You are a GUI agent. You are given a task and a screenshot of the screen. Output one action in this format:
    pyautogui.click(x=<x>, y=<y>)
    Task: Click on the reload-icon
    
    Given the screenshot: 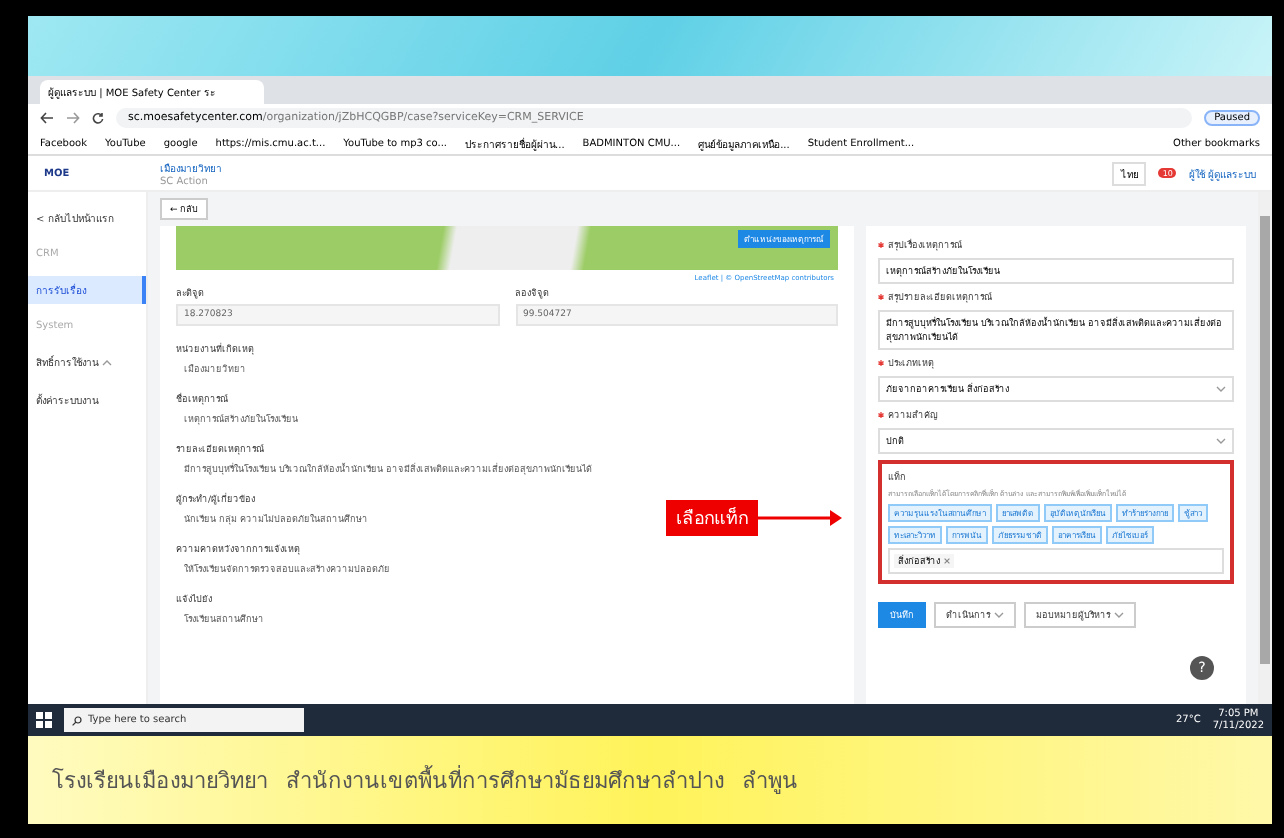 What is the action you would take?
    pyautogui.click(x=98, y=118)
    